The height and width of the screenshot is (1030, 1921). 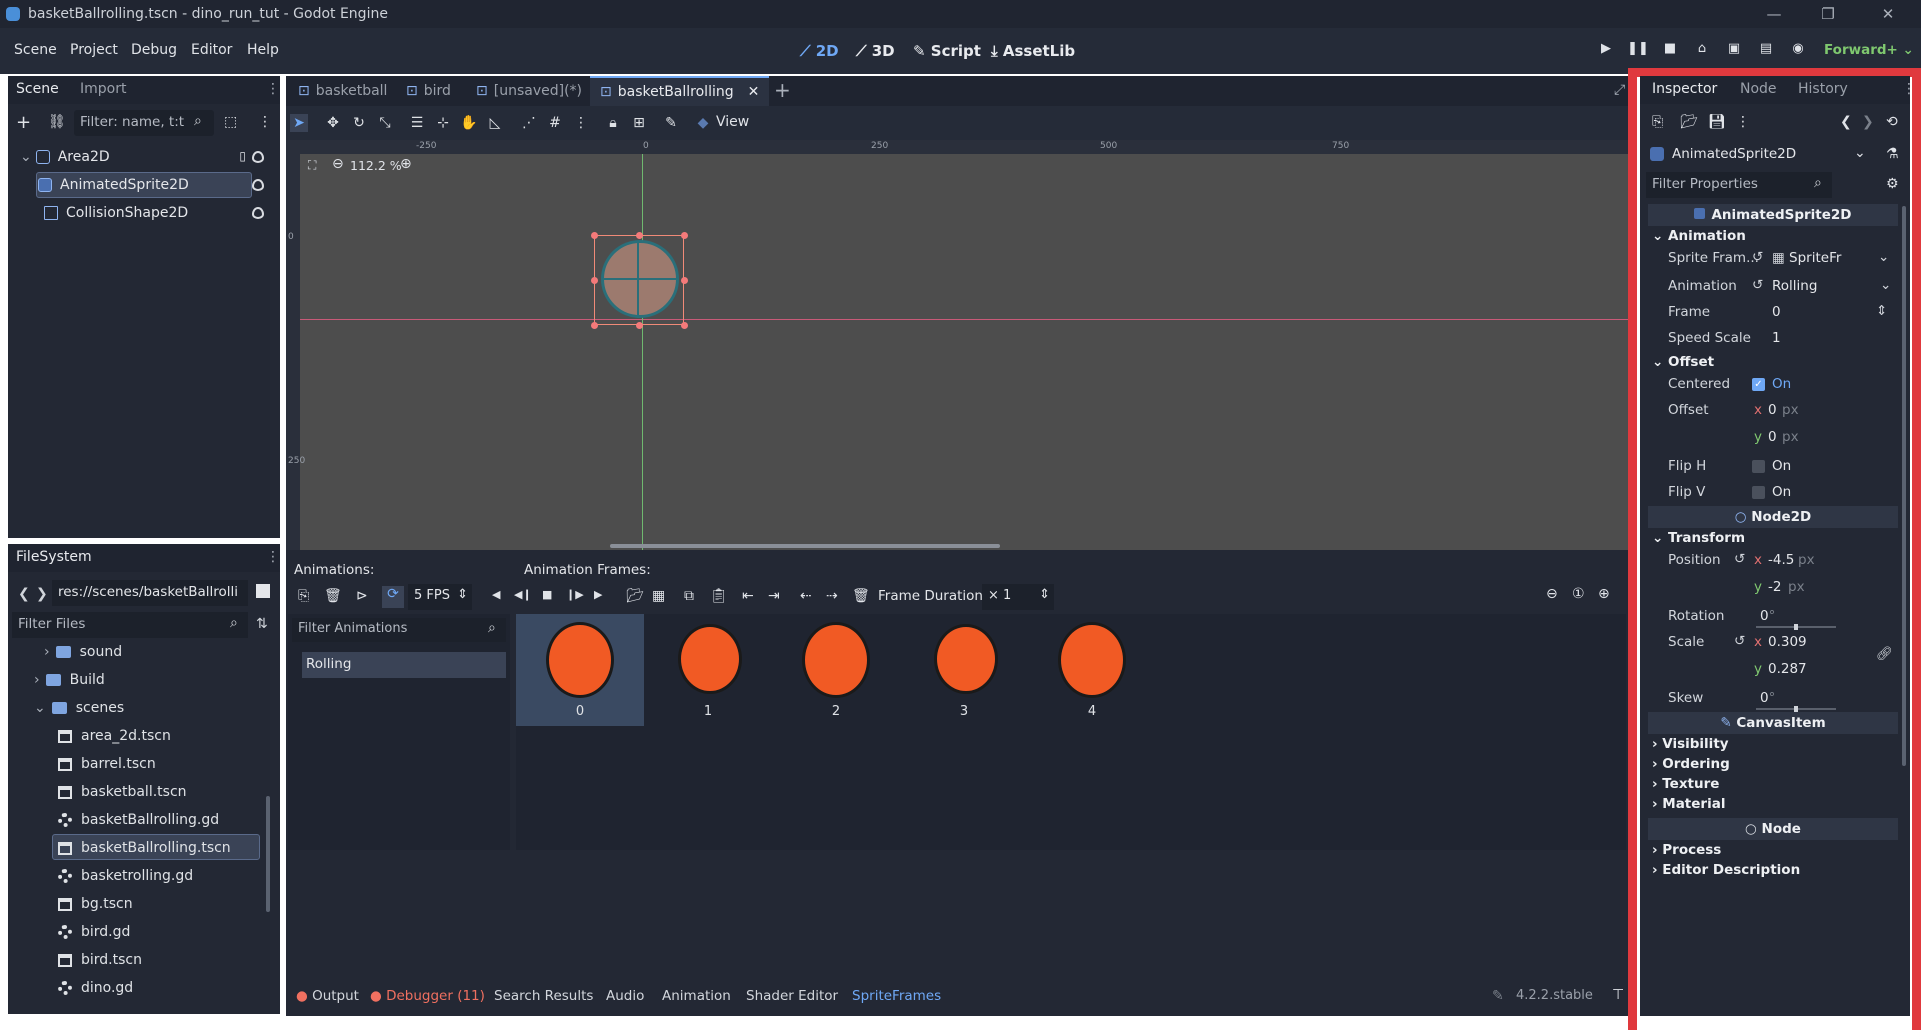 I want to click on stepper-icon: ⇕, so click(x=1881, y=311).